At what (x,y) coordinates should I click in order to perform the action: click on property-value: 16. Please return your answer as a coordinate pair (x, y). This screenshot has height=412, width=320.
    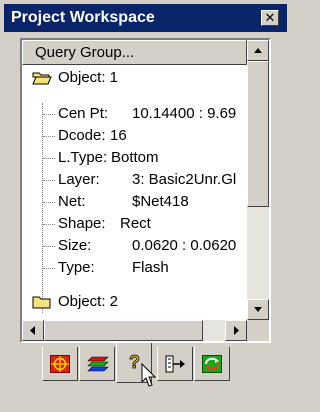
    Looking at the image, I should click on (118, 135).